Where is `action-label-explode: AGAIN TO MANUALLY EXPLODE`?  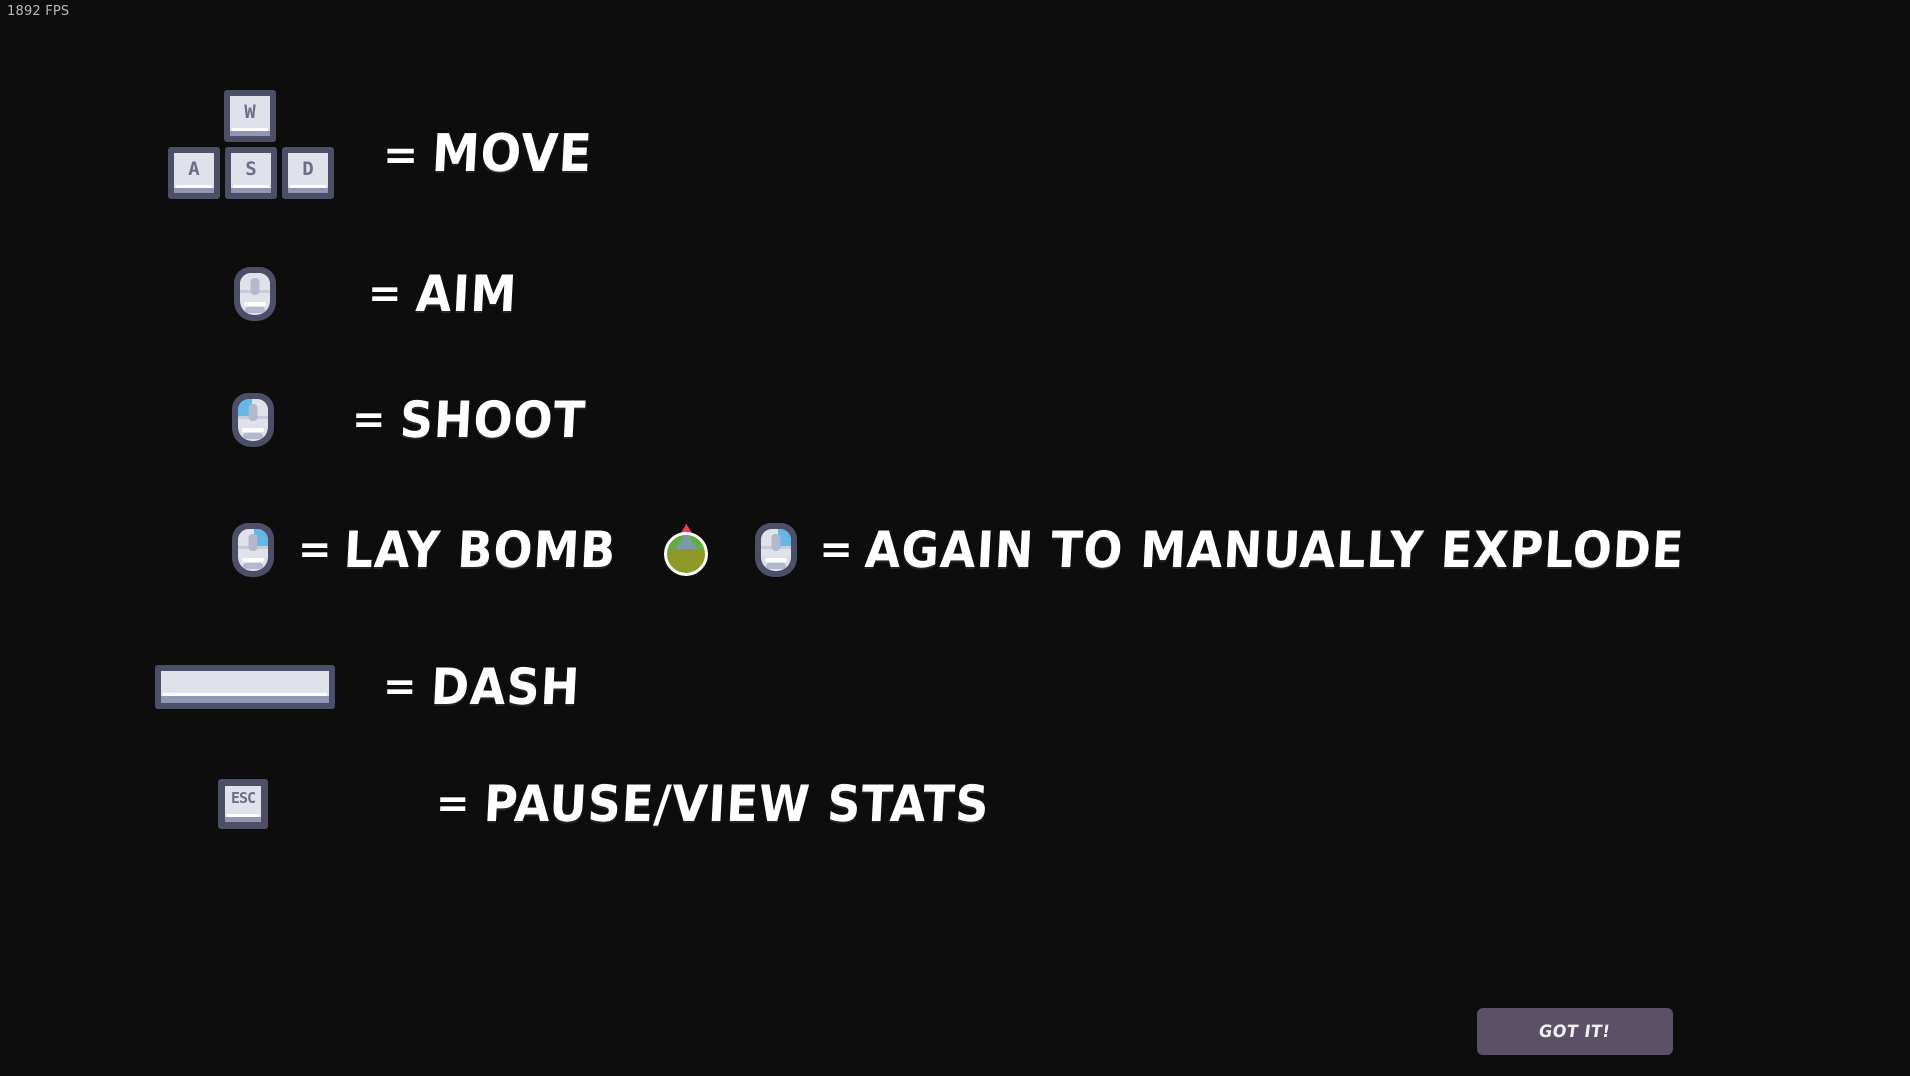
action-label-explode: AGAIN TO MANUALLY EXPLODE is located at coordinates (1274, 550).